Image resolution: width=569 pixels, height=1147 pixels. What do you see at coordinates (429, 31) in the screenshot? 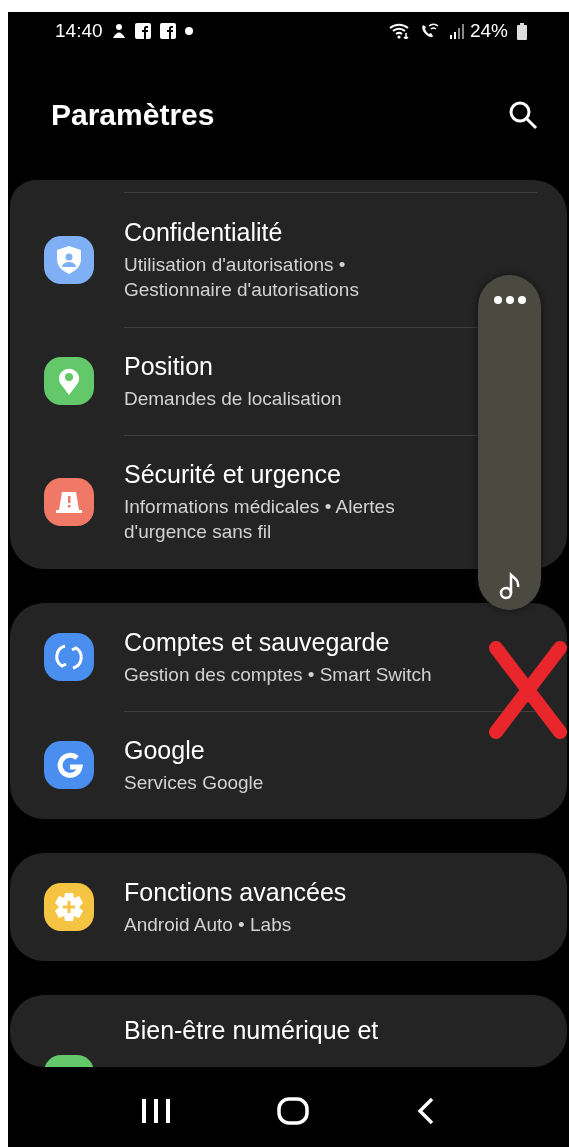
I see `wifi-call-icon` at bounding box center [429, 31].